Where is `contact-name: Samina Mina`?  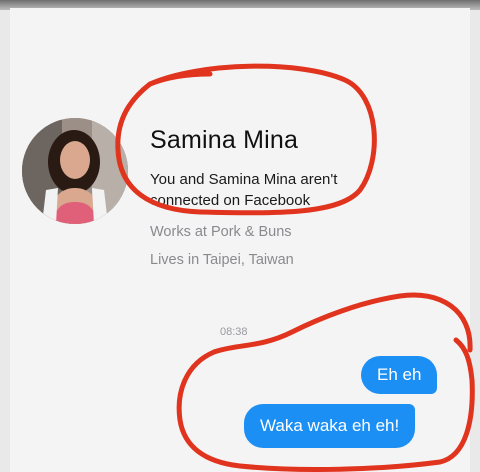 contact-name: Samina Mina is located at coordinates (224, 140).